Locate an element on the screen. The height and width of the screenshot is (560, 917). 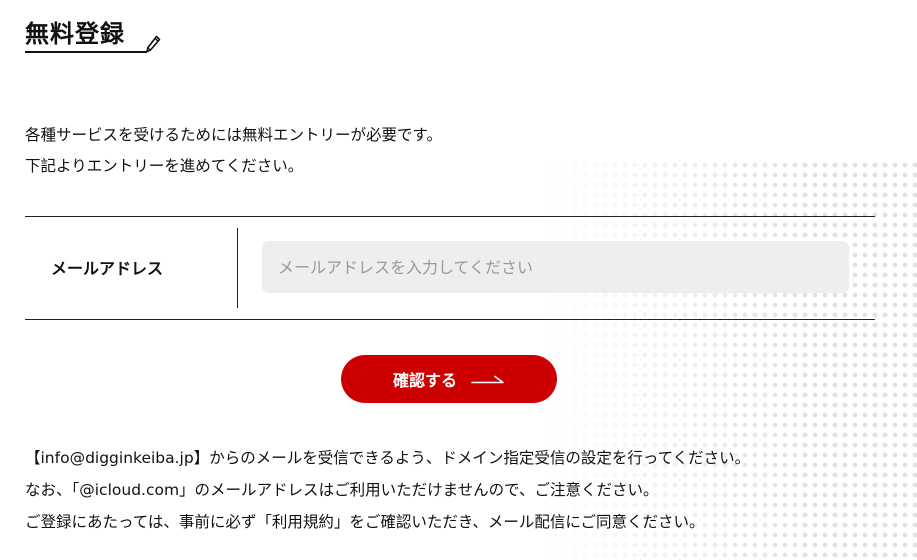
confirm-button-label: 確認する is located at coordinates (424, 380).